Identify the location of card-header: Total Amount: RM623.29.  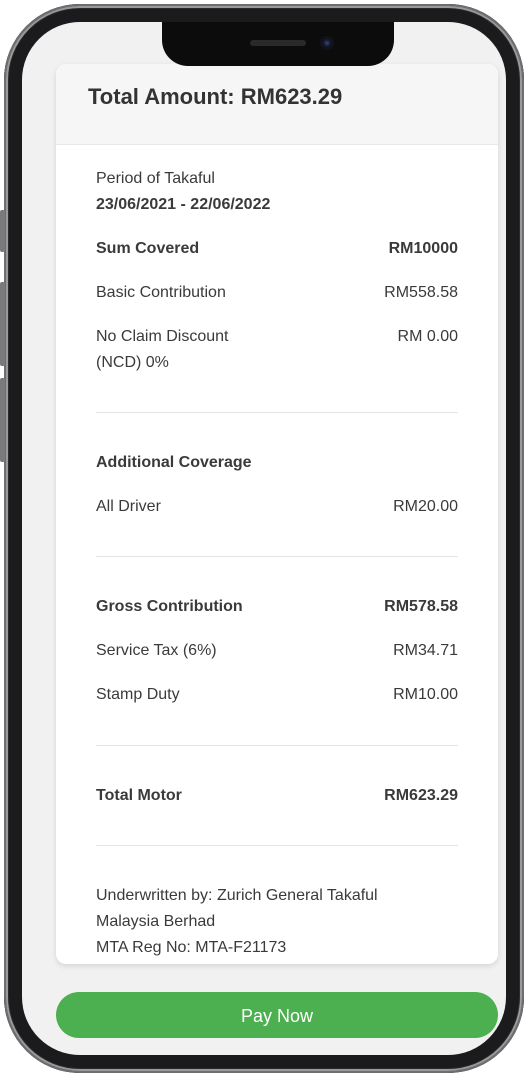
(277, 104).